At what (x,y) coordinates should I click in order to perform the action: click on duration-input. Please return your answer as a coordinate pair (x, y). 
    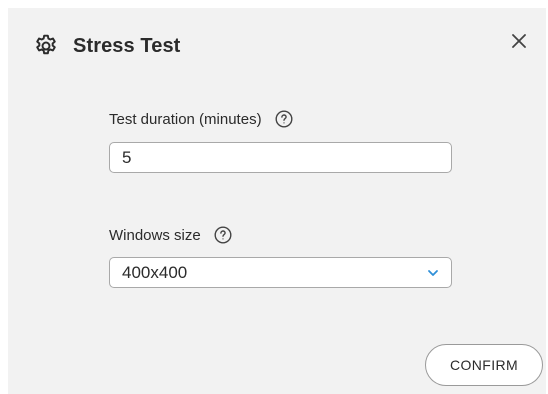
    Looking at the image, I should click on (280, 157).